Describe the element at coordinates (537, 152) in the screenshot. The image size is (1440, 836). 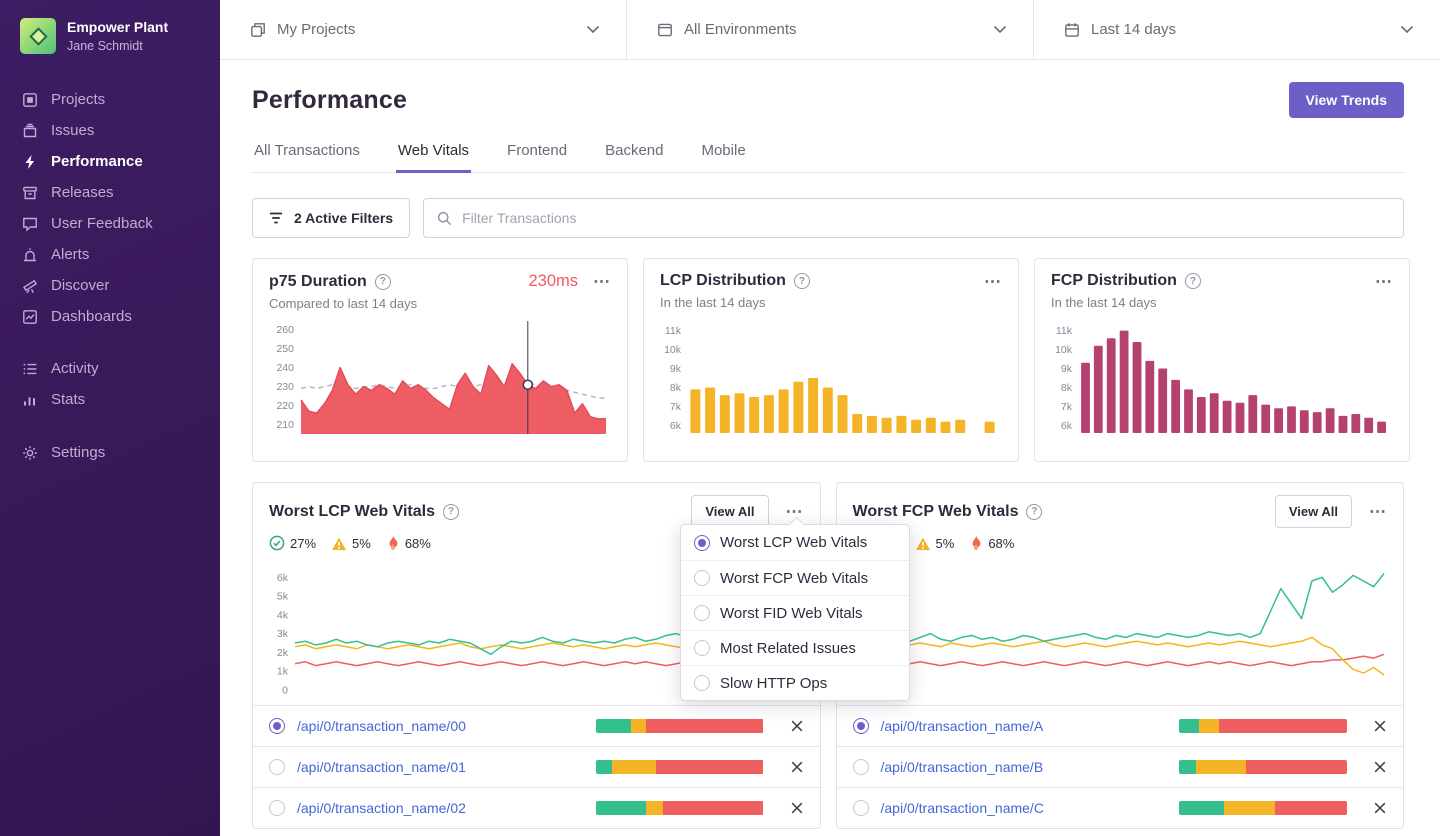
I see `tab-frontend: Frontend` at that location.